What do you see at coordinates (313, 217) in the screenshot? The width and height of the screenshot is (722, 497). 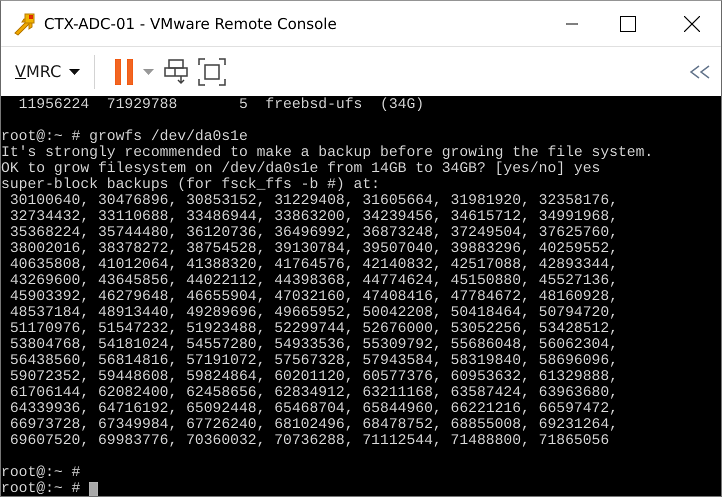 I see `console-line: 32734432, 33110688, 33486944, 33863200, 34239456, 34615712, 34991968,` at bounding box center [313, 217].